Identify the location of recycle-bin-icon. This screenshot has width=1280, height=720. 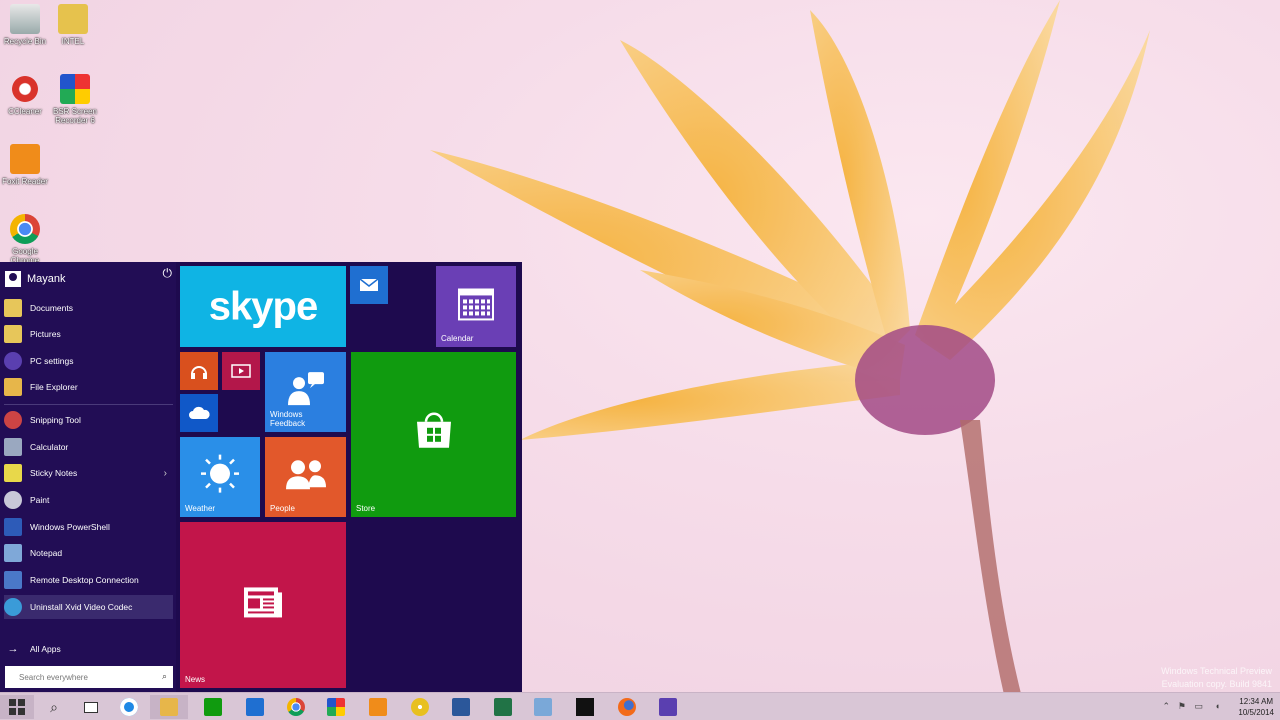
(25, 19).